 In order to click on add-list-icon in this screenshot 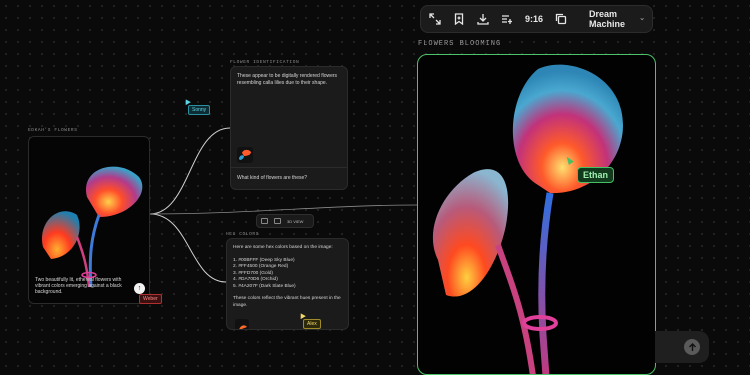, I will do `click(507, 19)`.